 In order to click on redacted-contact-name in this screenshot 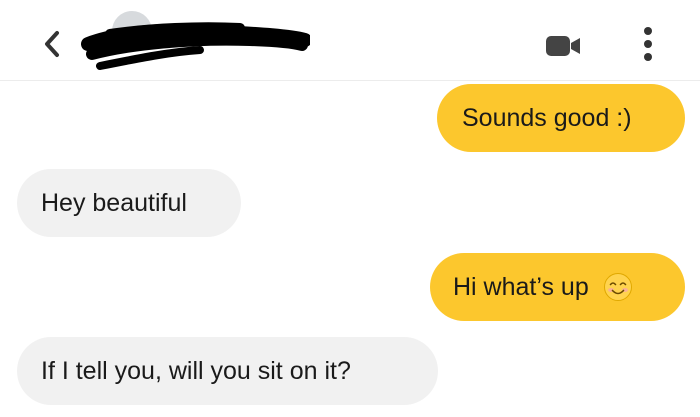, I will do `click(195, 46)`.